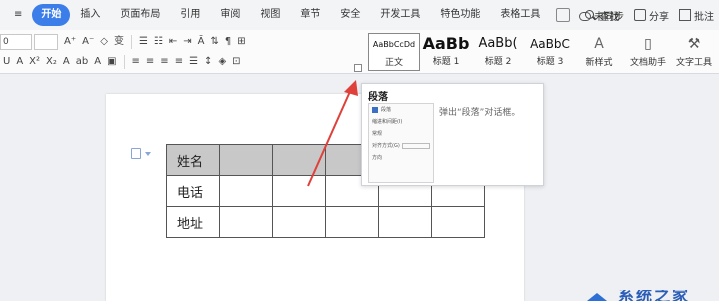 Image resolution: width=719 pixels, height=301 pixels. I want to click on style-name: 标题 2, so click(498, 62).